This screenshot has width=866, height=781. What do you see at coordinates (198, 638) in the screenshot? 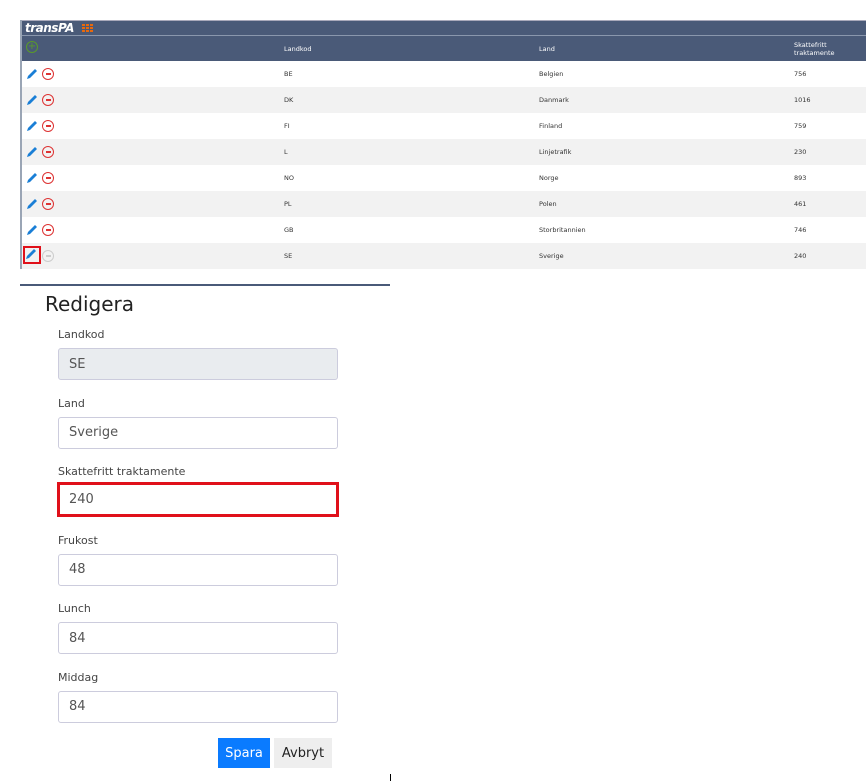
I see `lunch-input` at bounding box center [198, 638].